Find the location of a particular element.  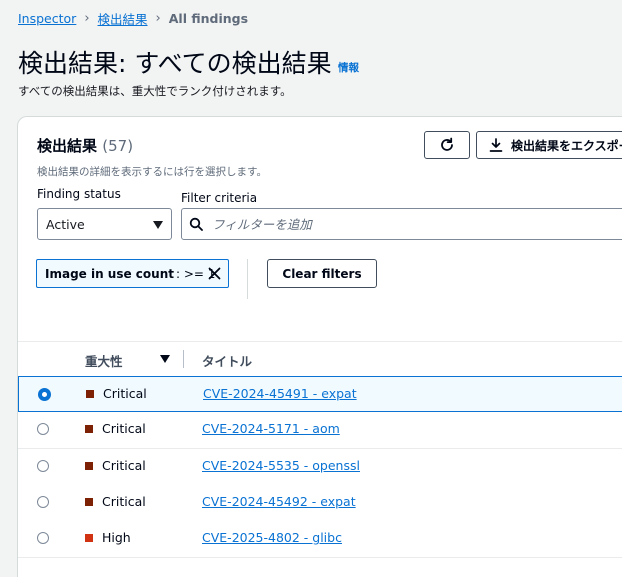

refresh-button is located at coordinates (447, 145).